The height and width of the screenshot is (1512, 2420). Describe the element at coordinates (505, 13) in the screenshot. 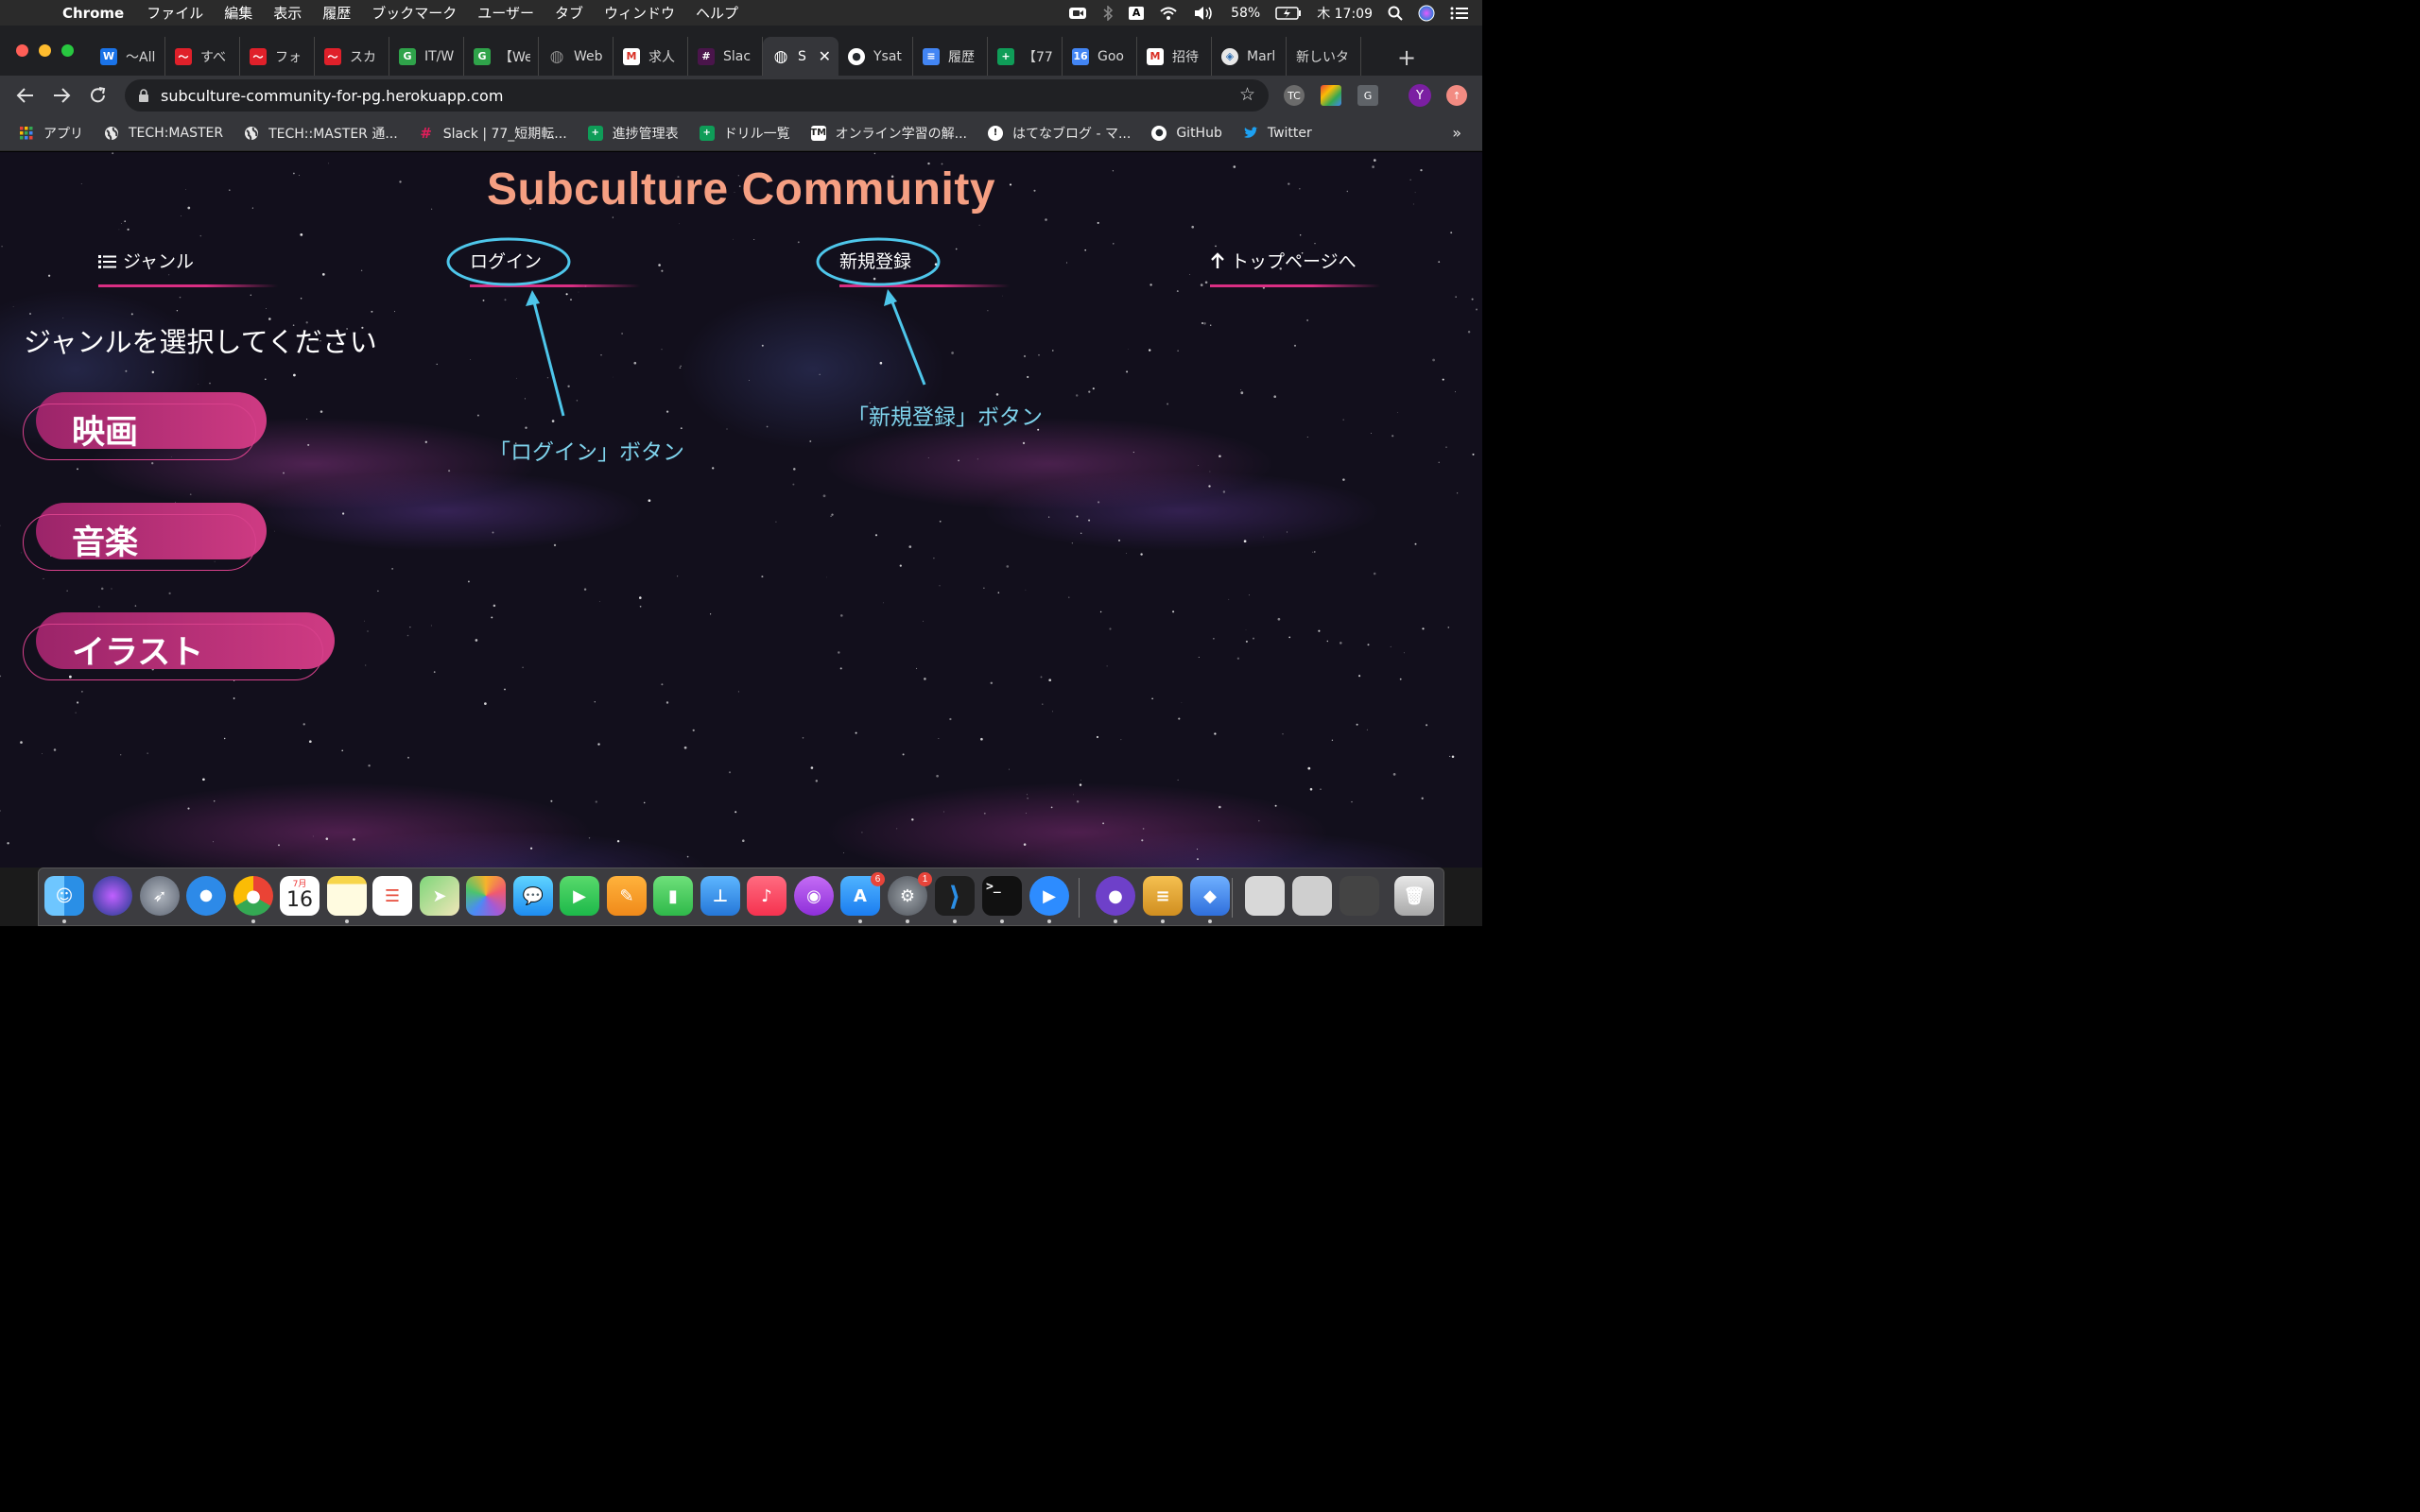

I see `menu-people: ユーザー` at that location.